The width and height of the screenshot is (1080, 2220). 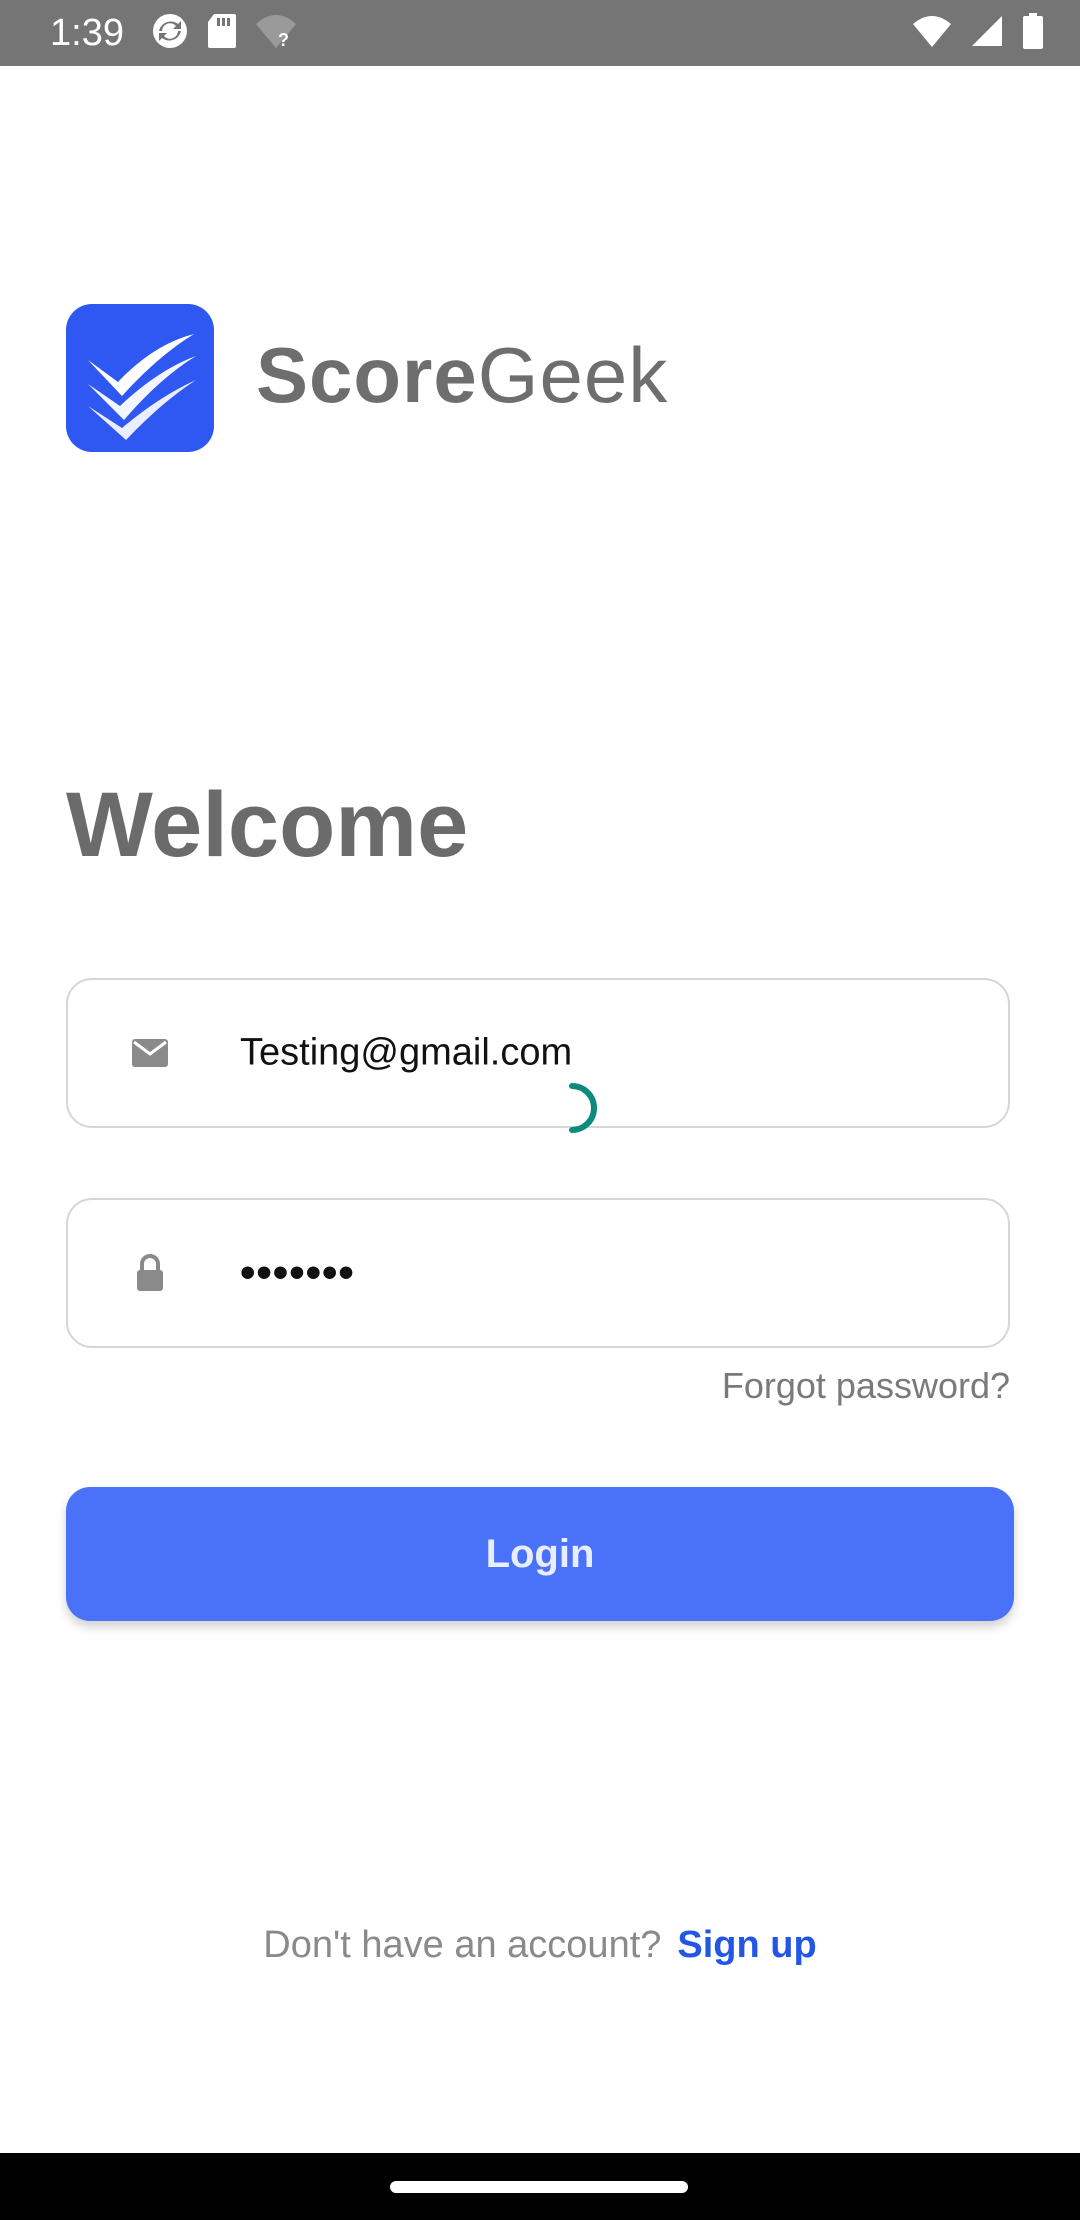 I want to click on lock-icon, so click(x=150, y=1273).